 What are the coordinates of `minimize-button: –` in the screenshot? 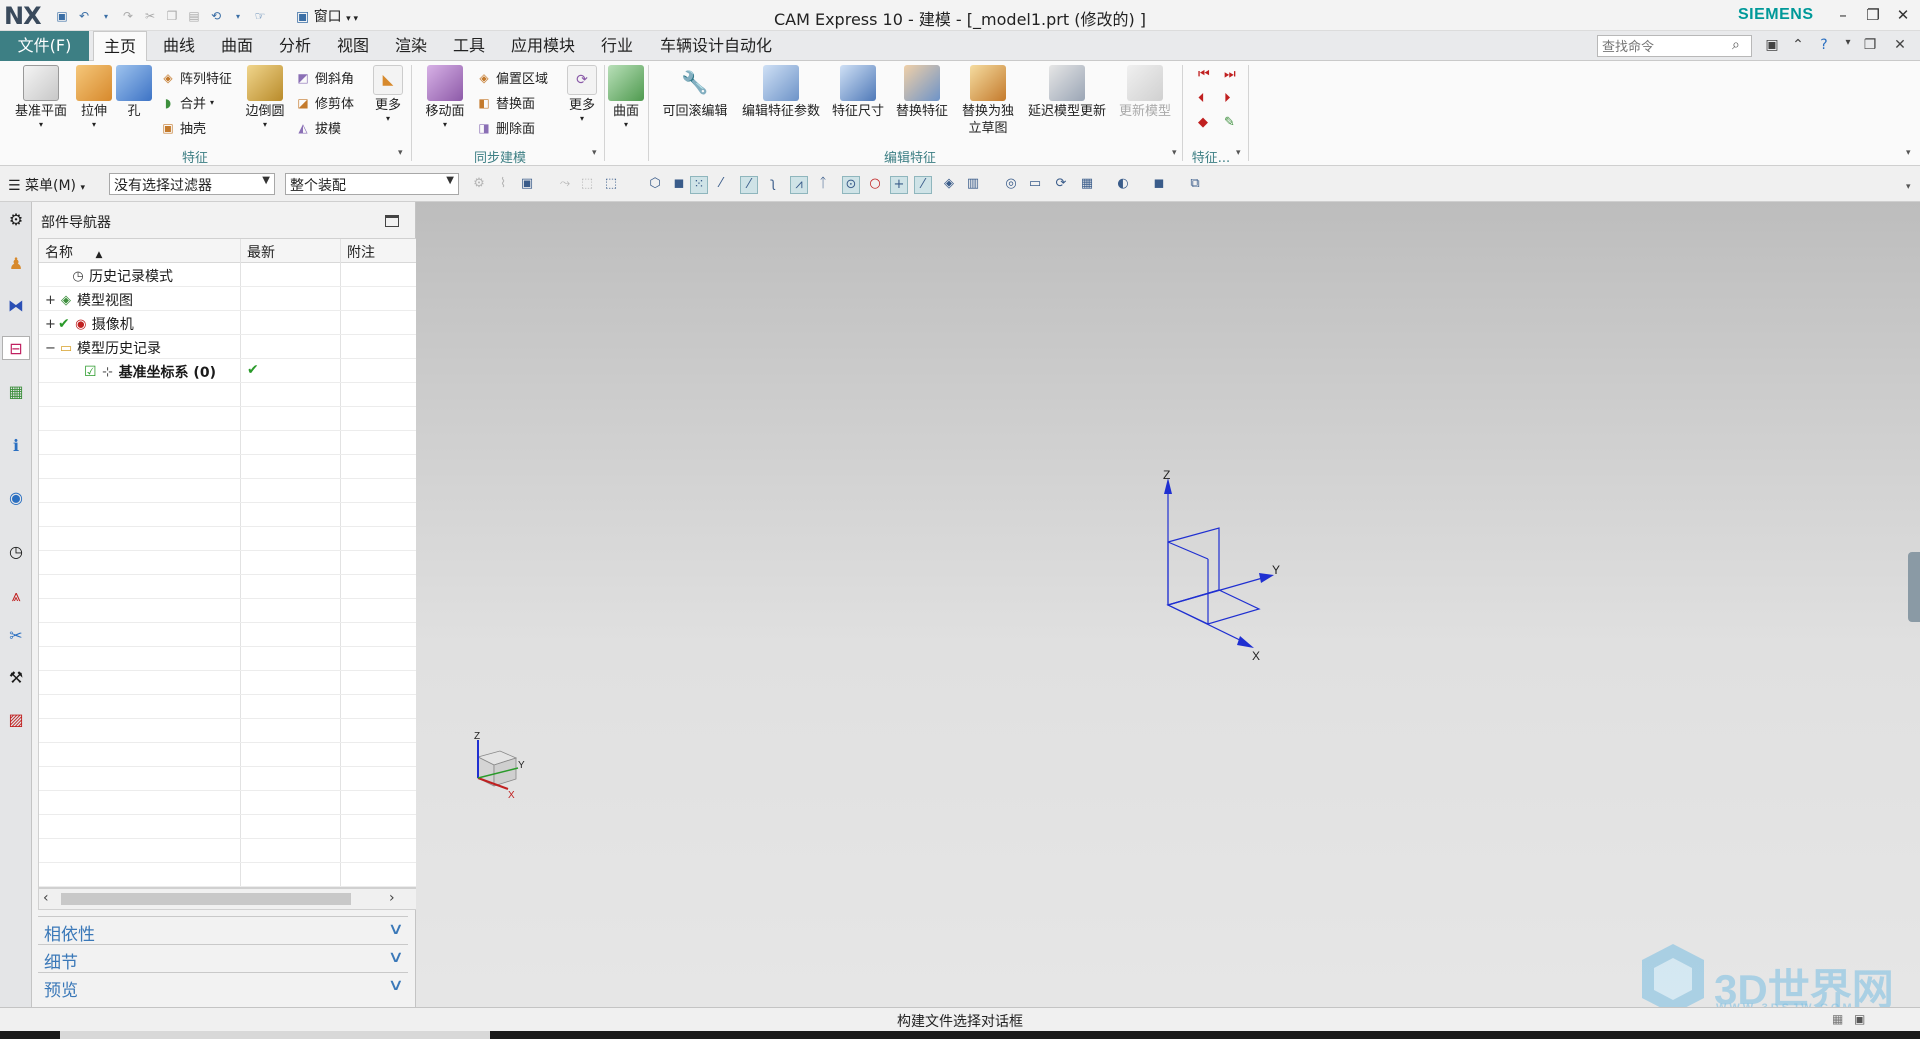 It's located at (1843, 15).